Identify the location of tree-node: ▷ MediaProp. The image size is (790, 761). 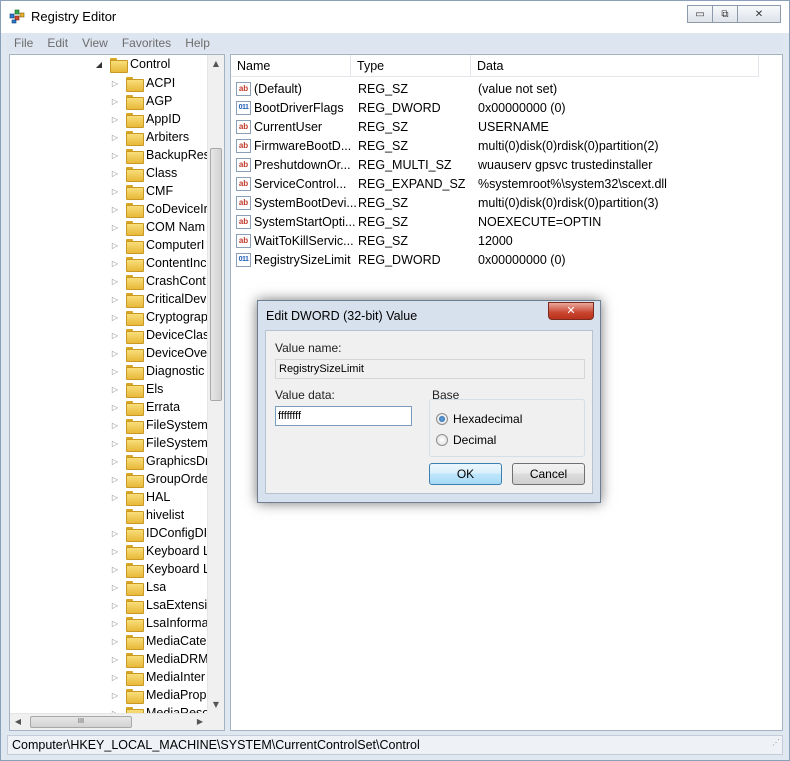
(158, 695).